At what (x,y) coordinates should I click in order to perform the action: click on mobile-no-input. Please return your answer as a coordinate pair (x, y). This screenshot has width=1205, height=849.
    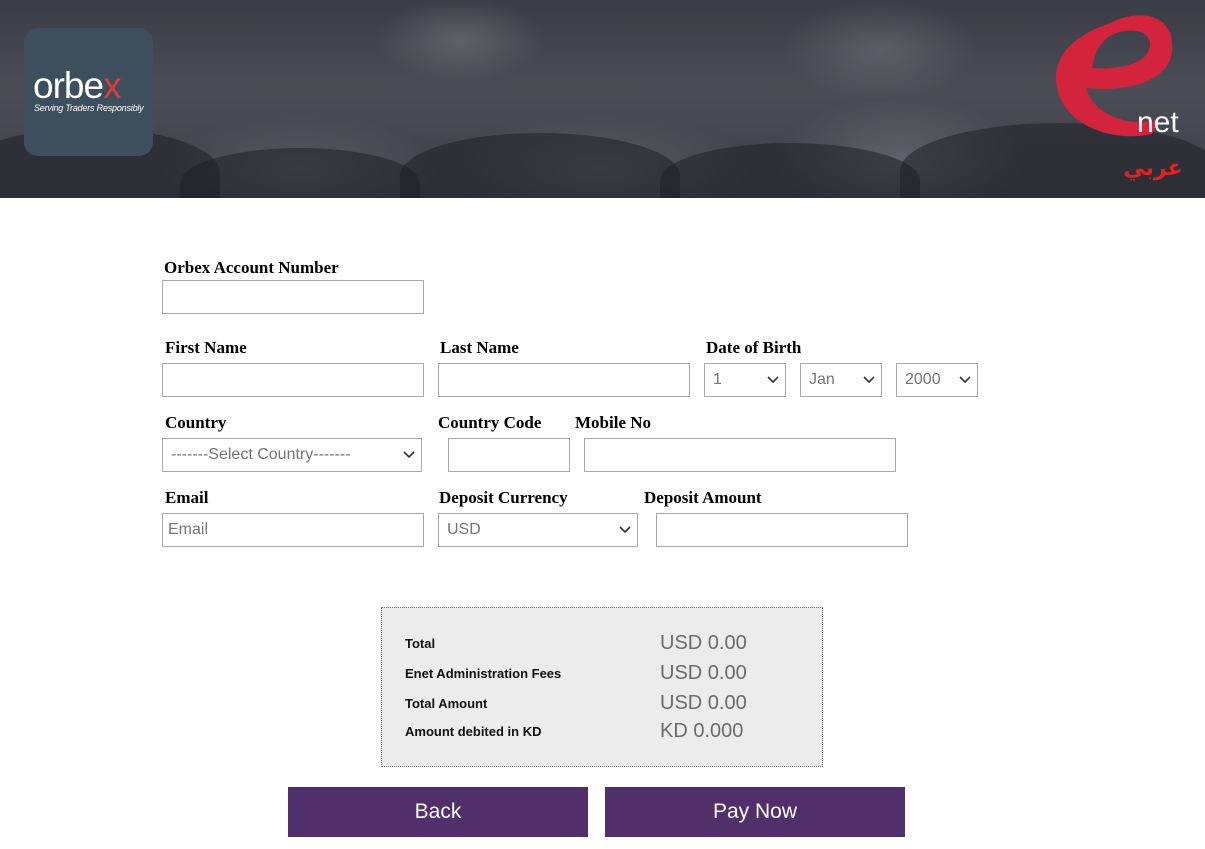
    Looking at the image, I should click on (740, 455).